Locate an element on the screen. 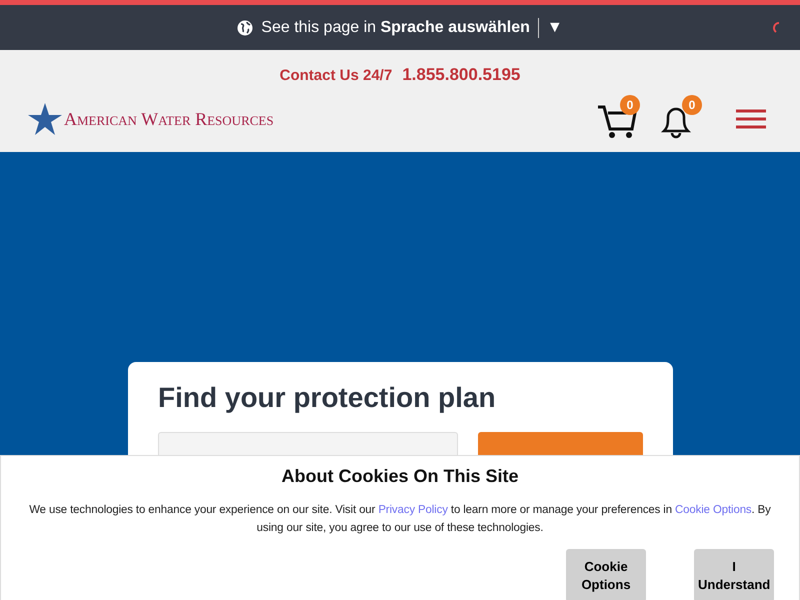 Image resolution: width=800 pixels, height=600 pixels. menu-icon is located at coordinates (751, 119).